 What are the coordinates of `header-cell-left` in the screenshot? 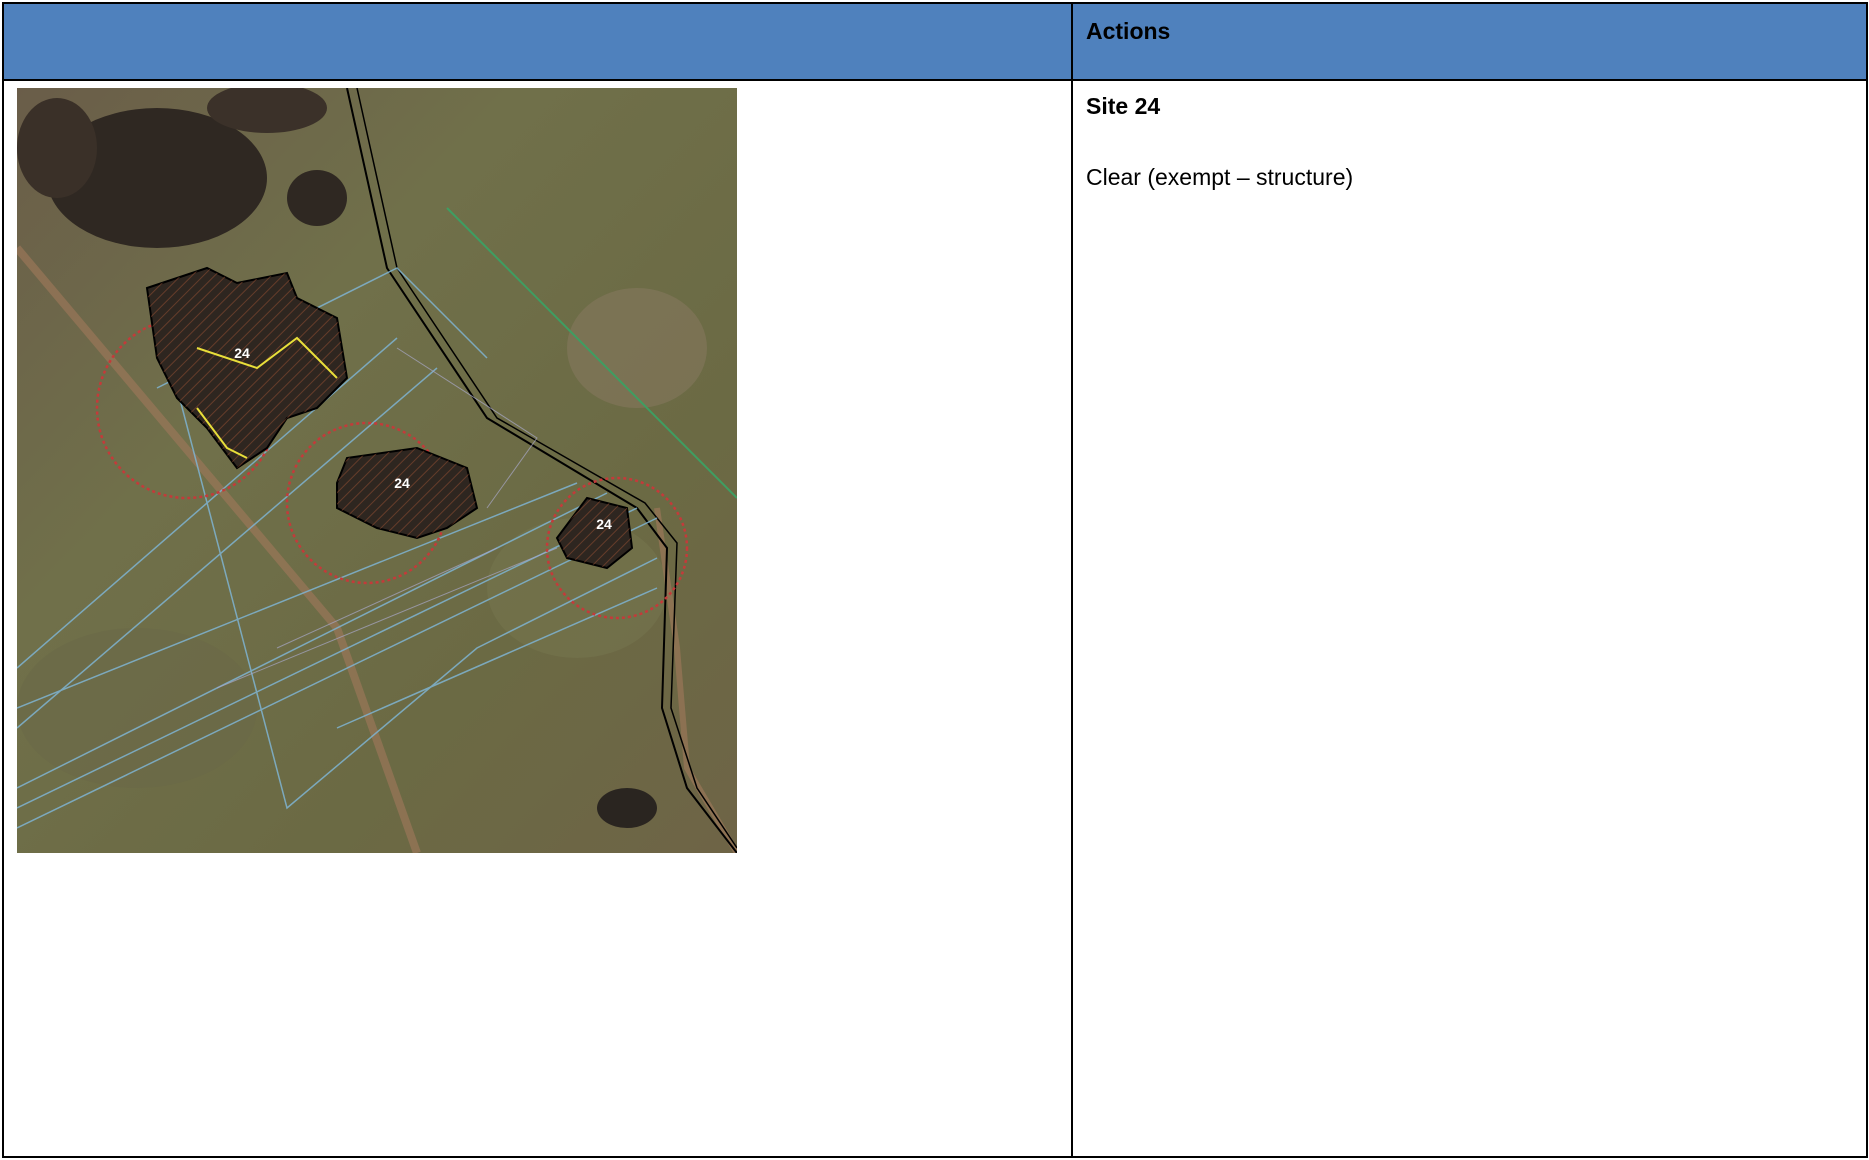 It's located at (538, 41).